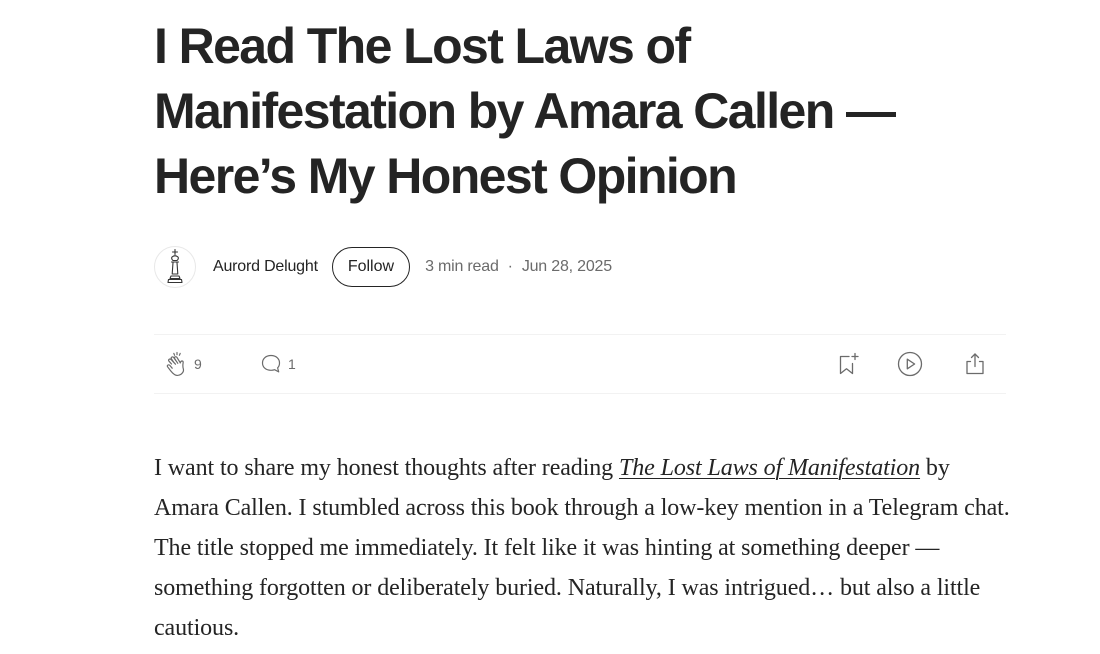 The width and height of the screenshot is (1100, 654). I want to click on clap-count: 9, so click(198, 364).